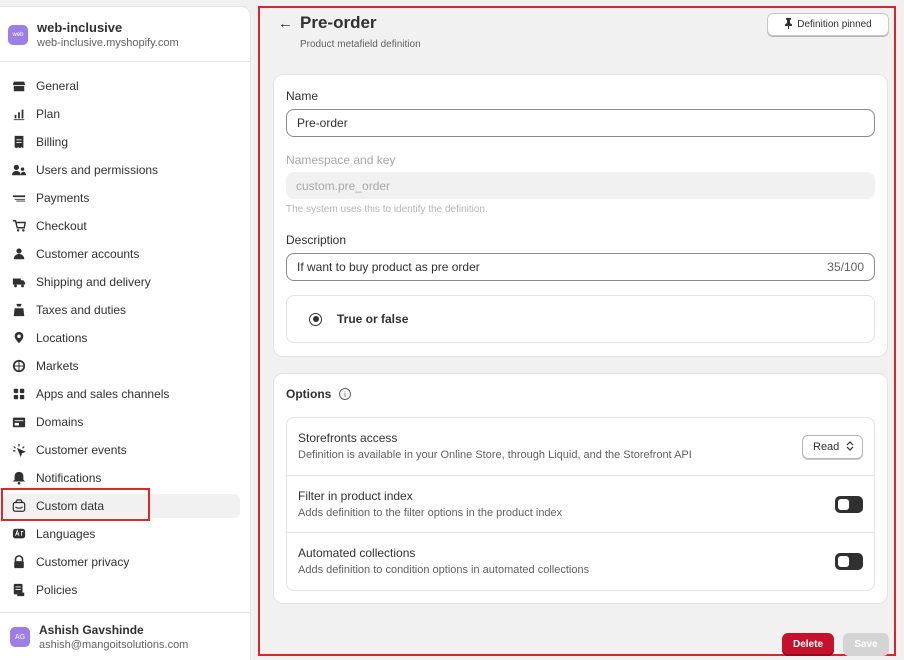 The height and width of the screenshot is (660, 904). I want to click on language-icon, so click(19, 534).